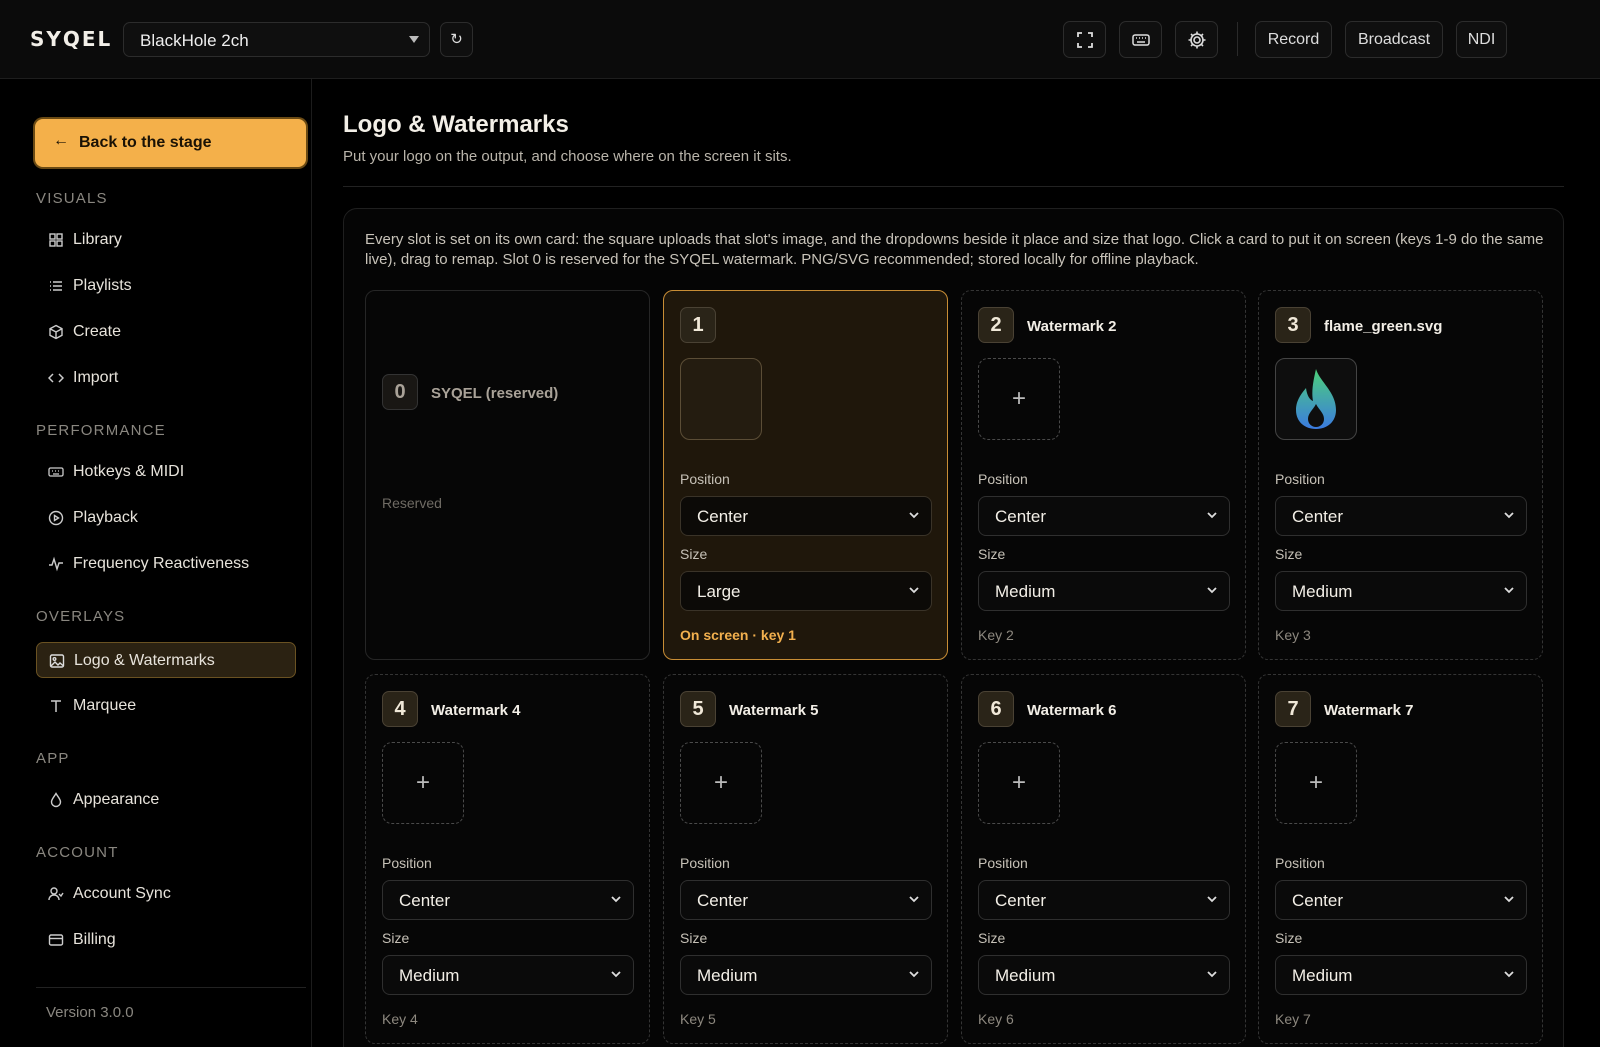 The image size is (1600, 1047). I want to click on sidebar-item-label: Create, so click(97, 331).